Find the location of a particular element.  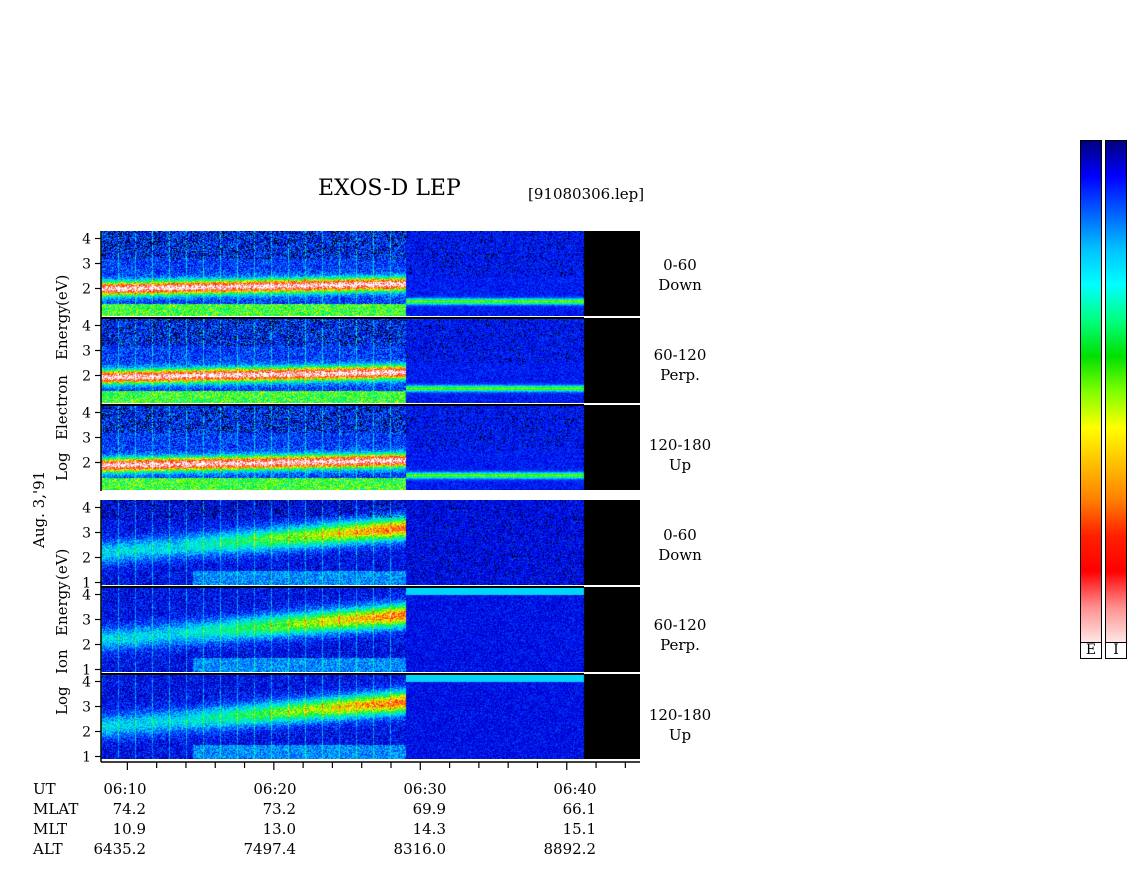

ut-tick-0630: 06:30 is located at coordinates (425, 789).